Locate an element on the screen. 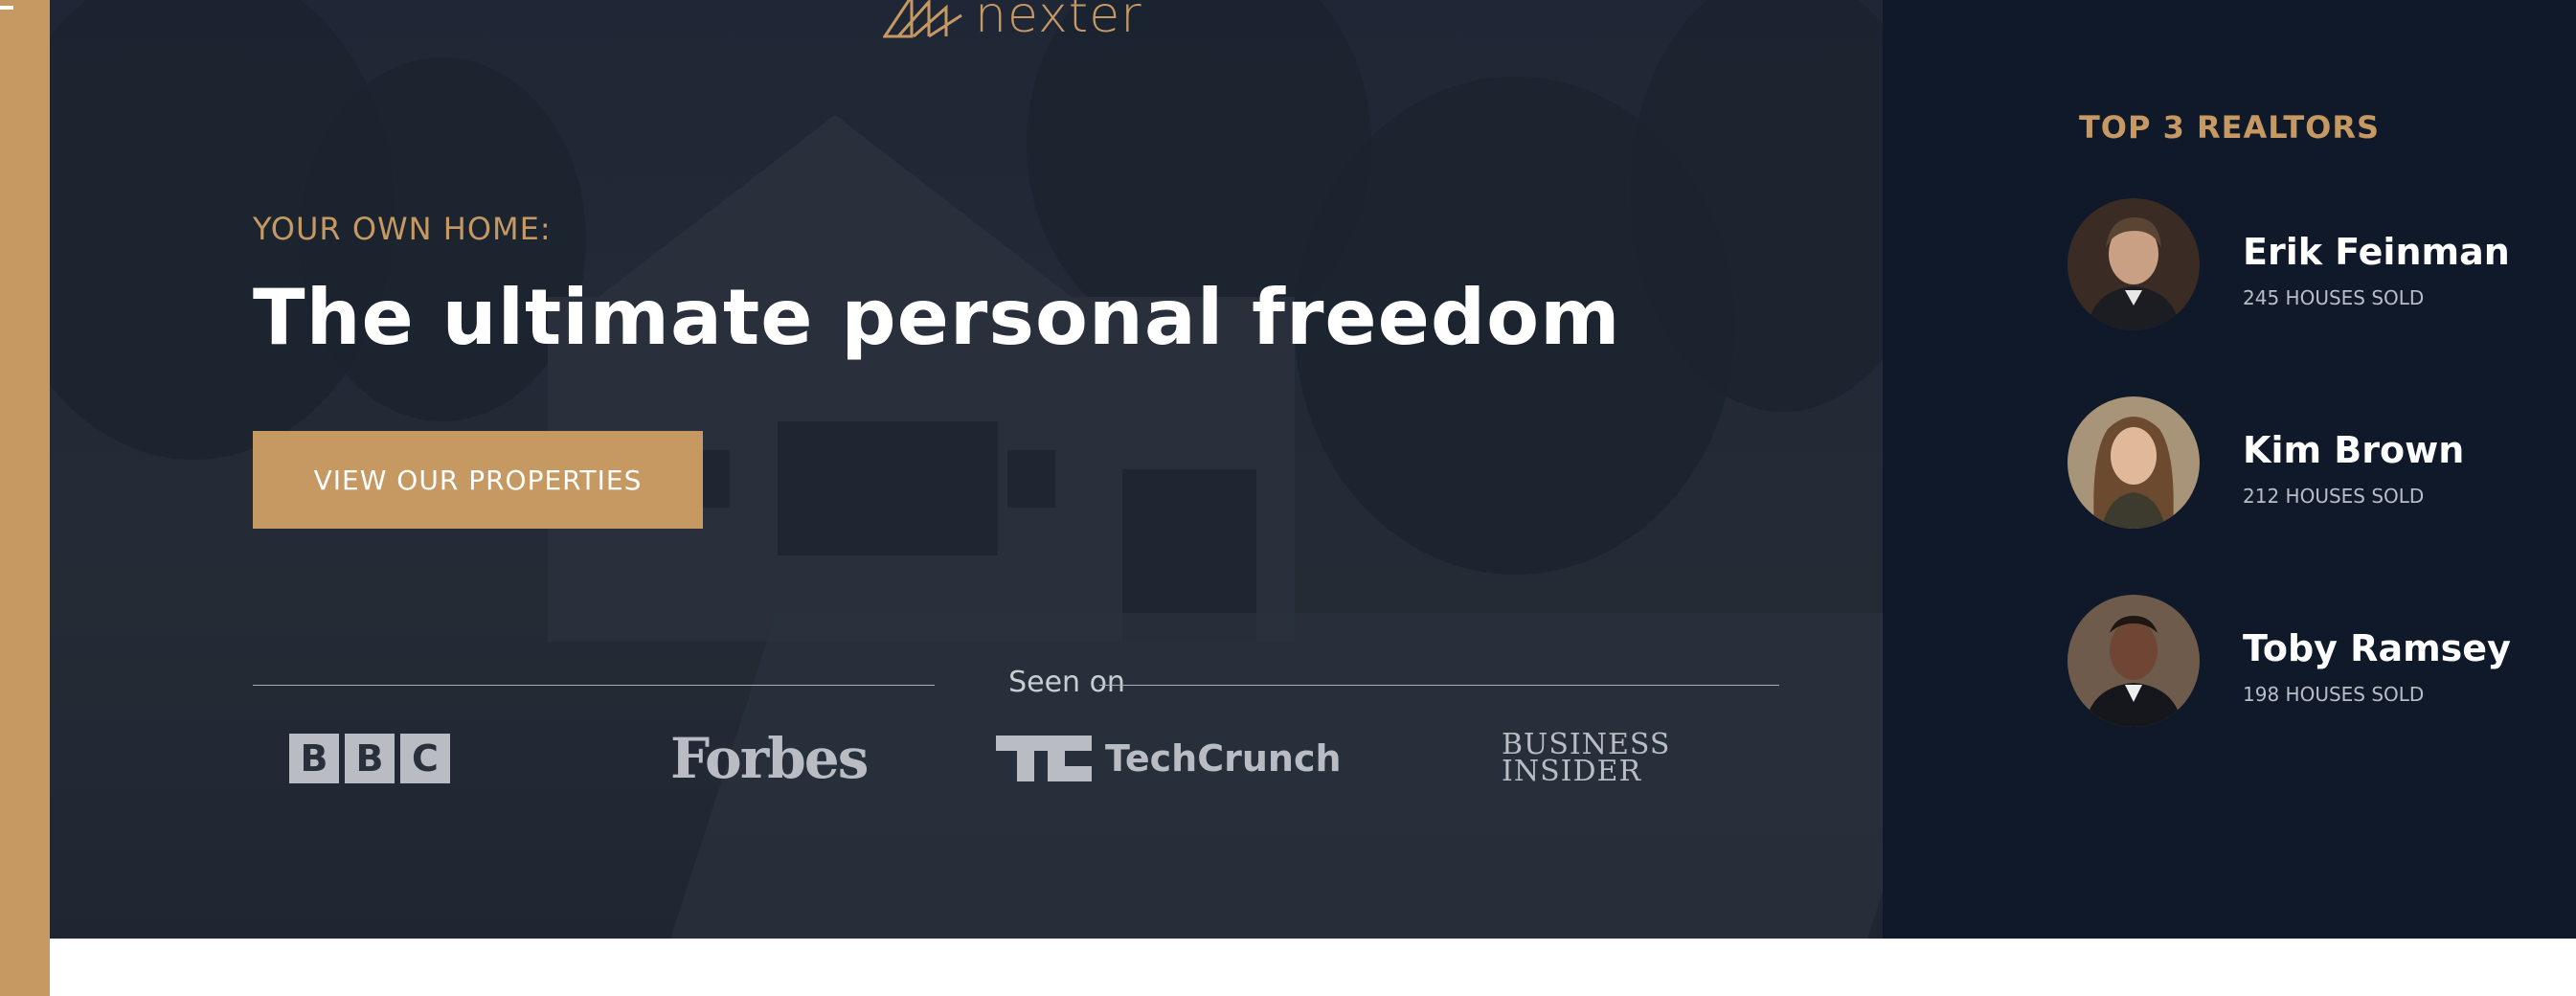  business-insider-logo: BUSINESS INSIDER is located at coordinates (1586, 759).